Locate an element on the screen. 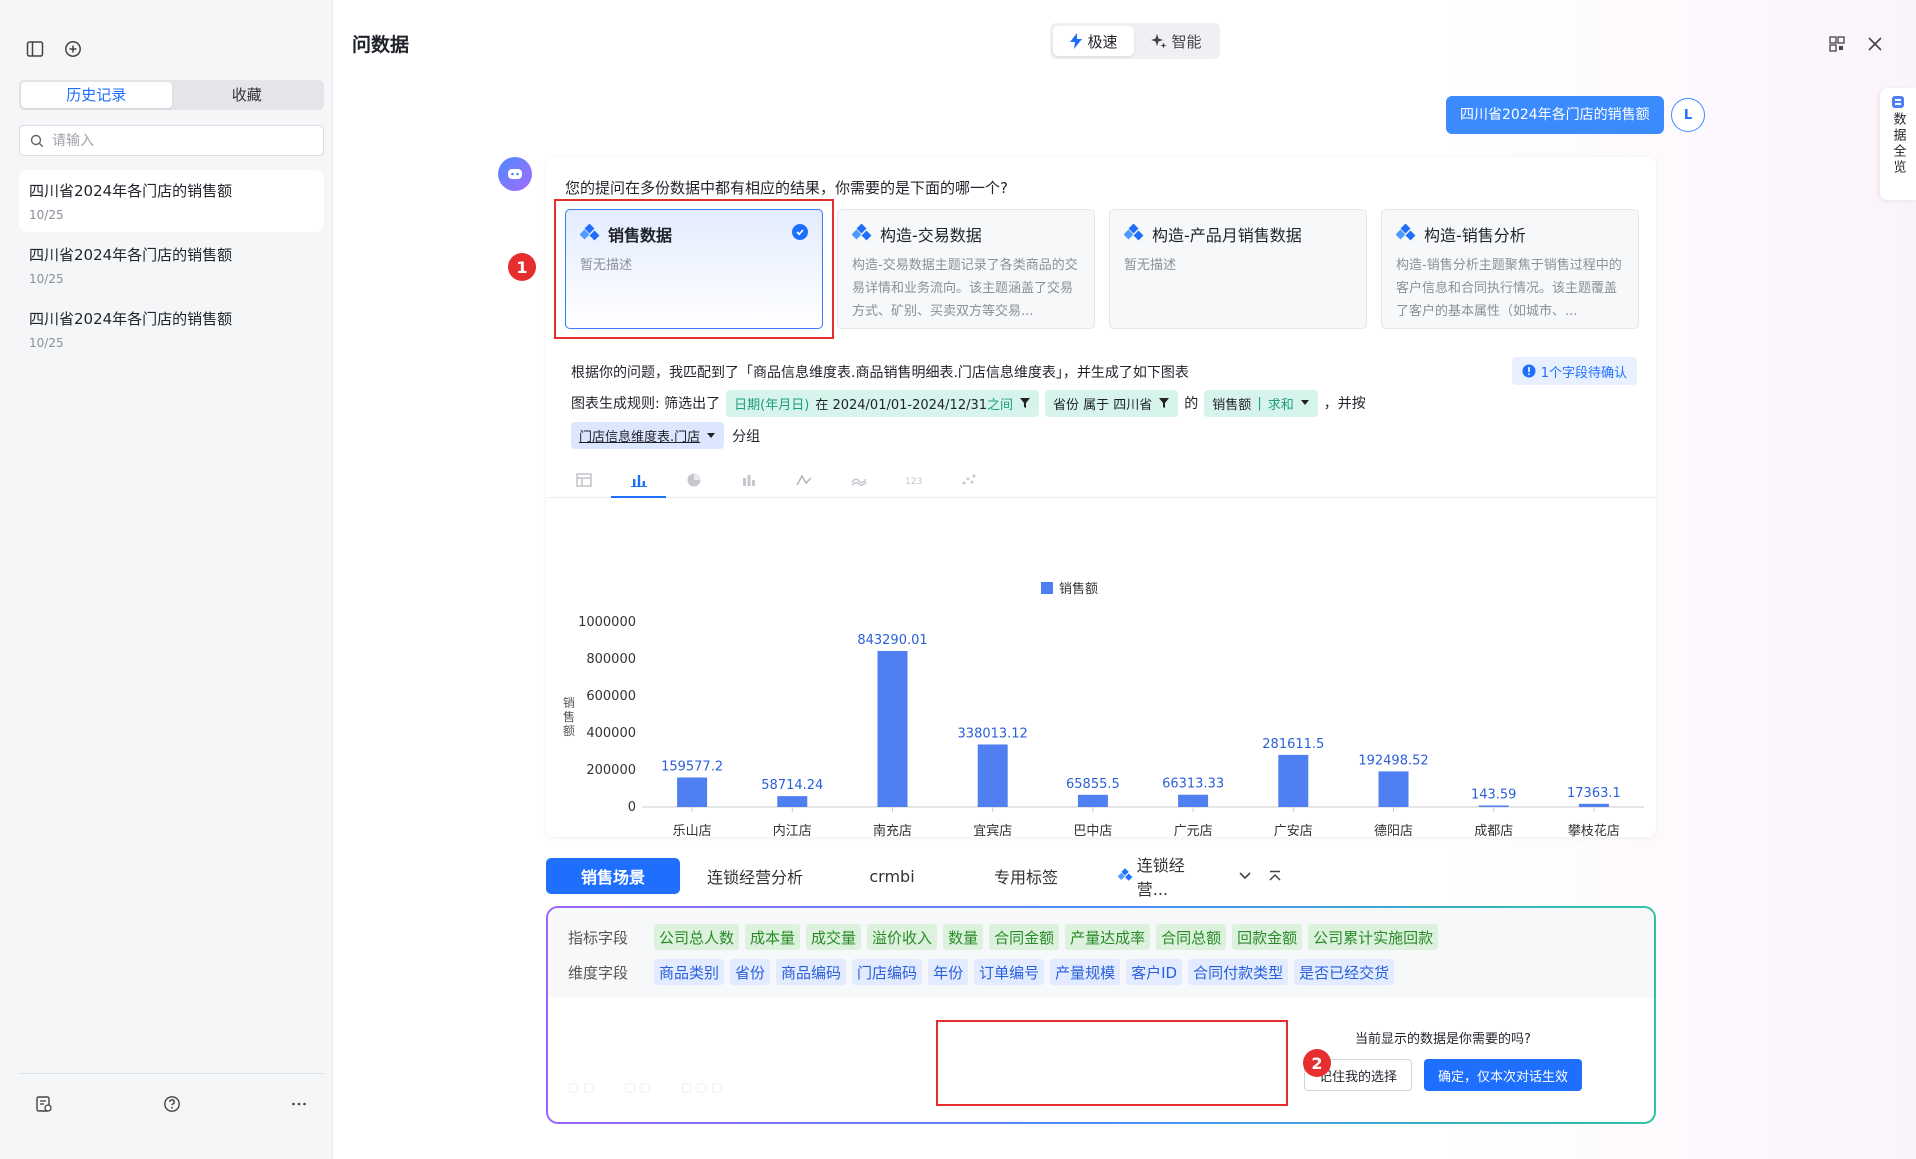 This screenshot has width=1916, height=1159. scene-tab-tags: 专用标签 is located at coordinates (1026, 876).